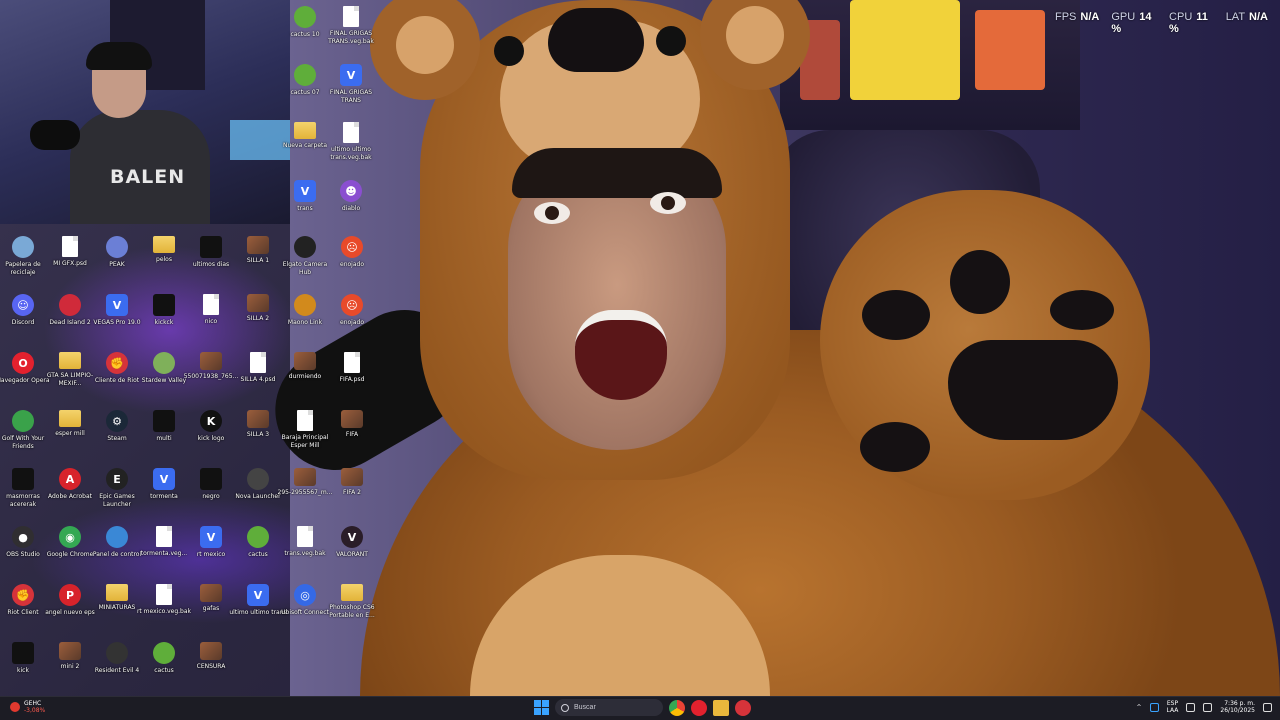 The height and width of the screenshot is (720, 1280). I want to click on riot-icon: ✊, so click(23, 595).